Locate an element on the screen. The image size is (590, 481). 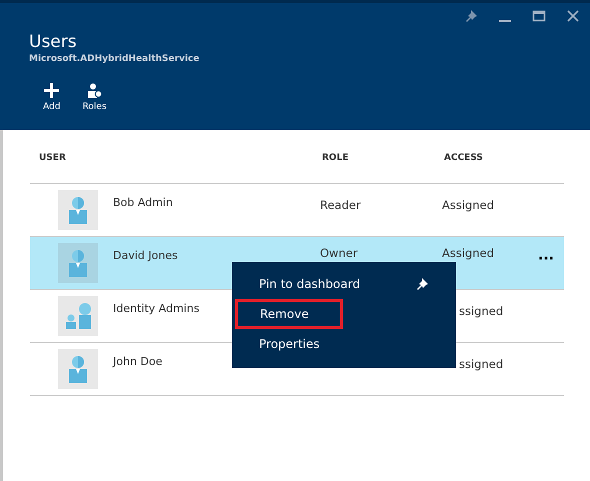
role-text: Reader is located at coordinates (340, 205).